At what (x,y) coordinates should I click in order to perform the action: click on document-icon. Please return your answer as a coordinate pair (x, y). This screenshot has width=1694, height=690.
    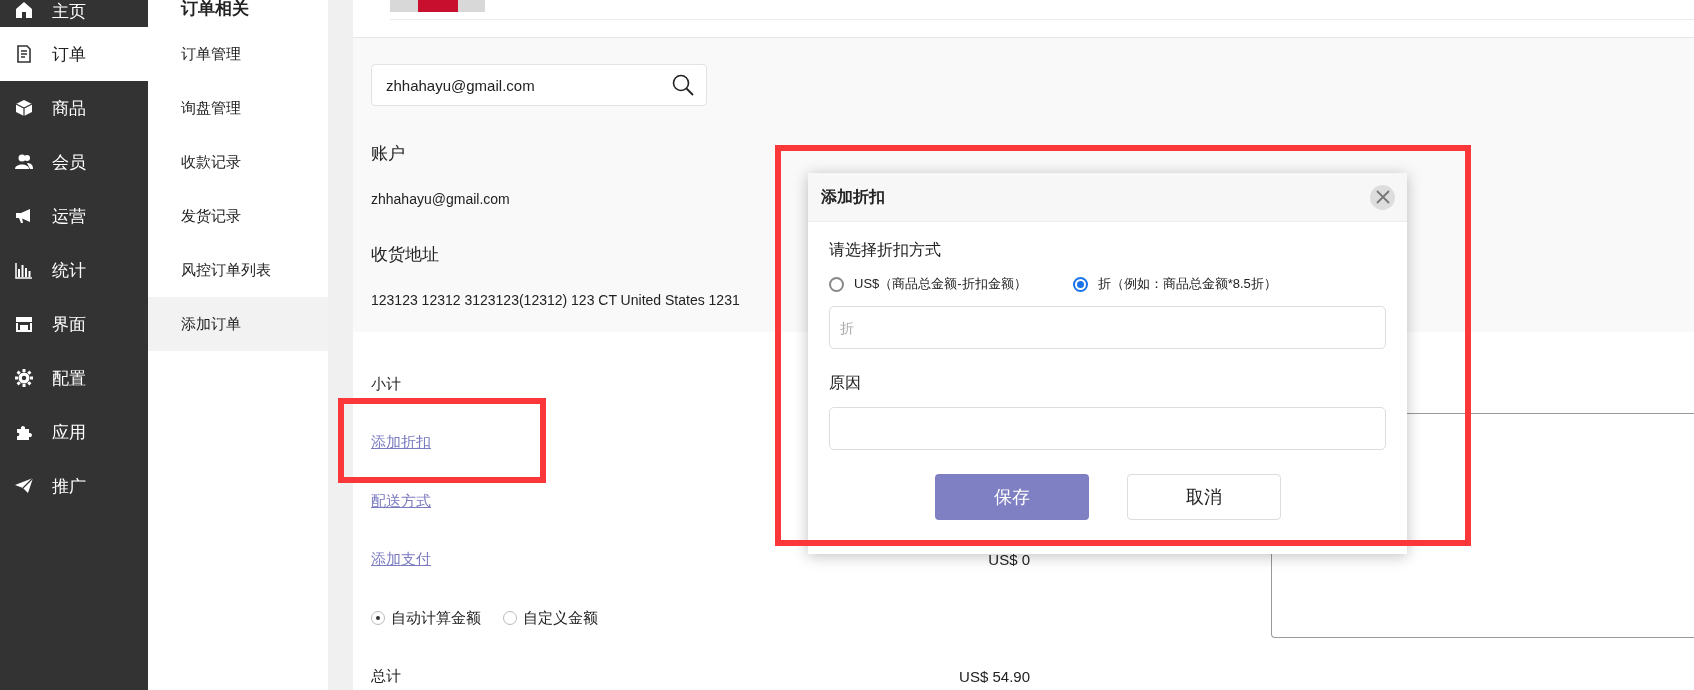
    Looking at the image, I should click on (24, 54).